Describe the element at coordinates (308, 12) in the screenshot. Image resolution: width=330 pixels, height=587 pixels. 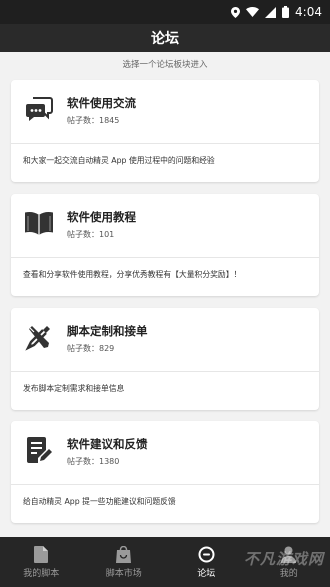
I see `status-time: 4:04` at that location.